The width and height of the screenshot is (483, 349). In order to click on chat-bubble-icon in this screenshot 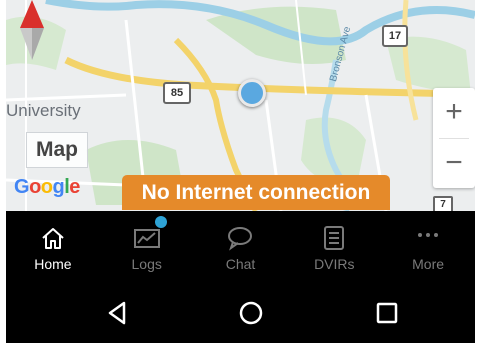, I will do `click(240, 239)`.